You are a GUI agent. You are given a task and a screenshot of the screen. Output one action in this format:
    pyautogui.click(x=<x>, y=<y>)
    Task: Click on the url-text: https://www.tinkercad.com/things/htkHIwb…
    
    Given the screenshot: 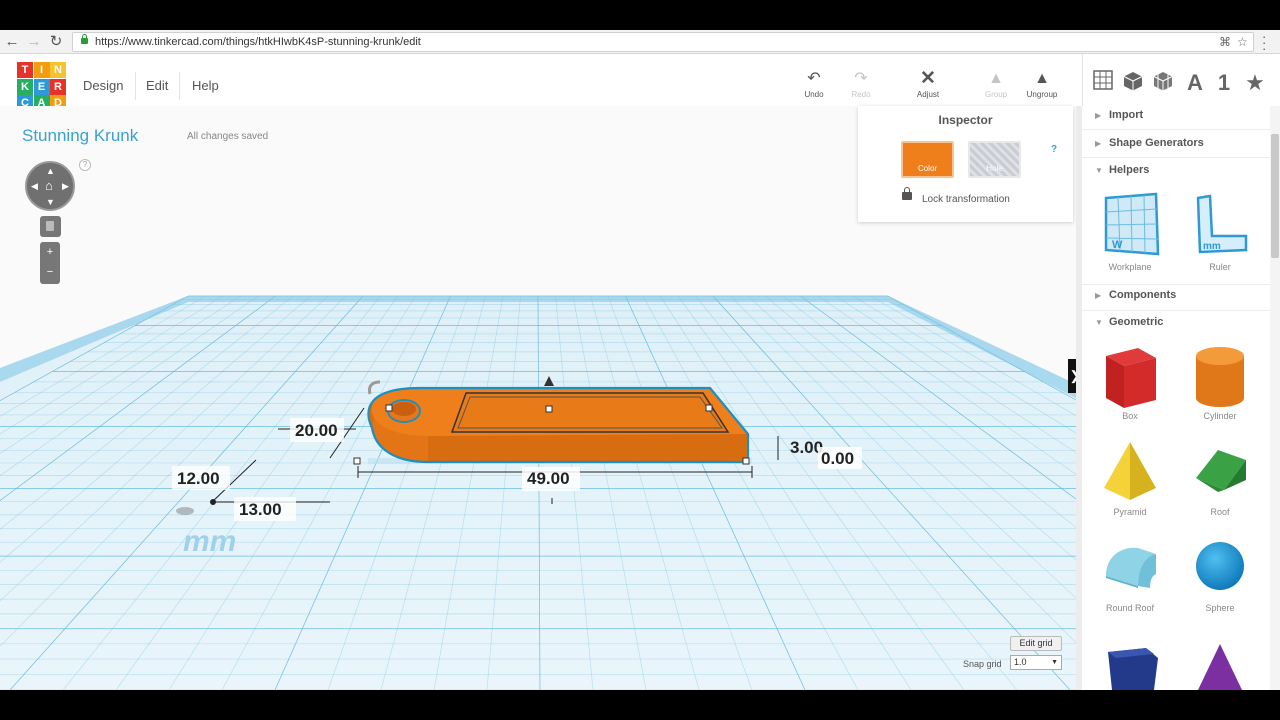 What is the action you would take?
    pyautogui.click(x=258, y=42)
    